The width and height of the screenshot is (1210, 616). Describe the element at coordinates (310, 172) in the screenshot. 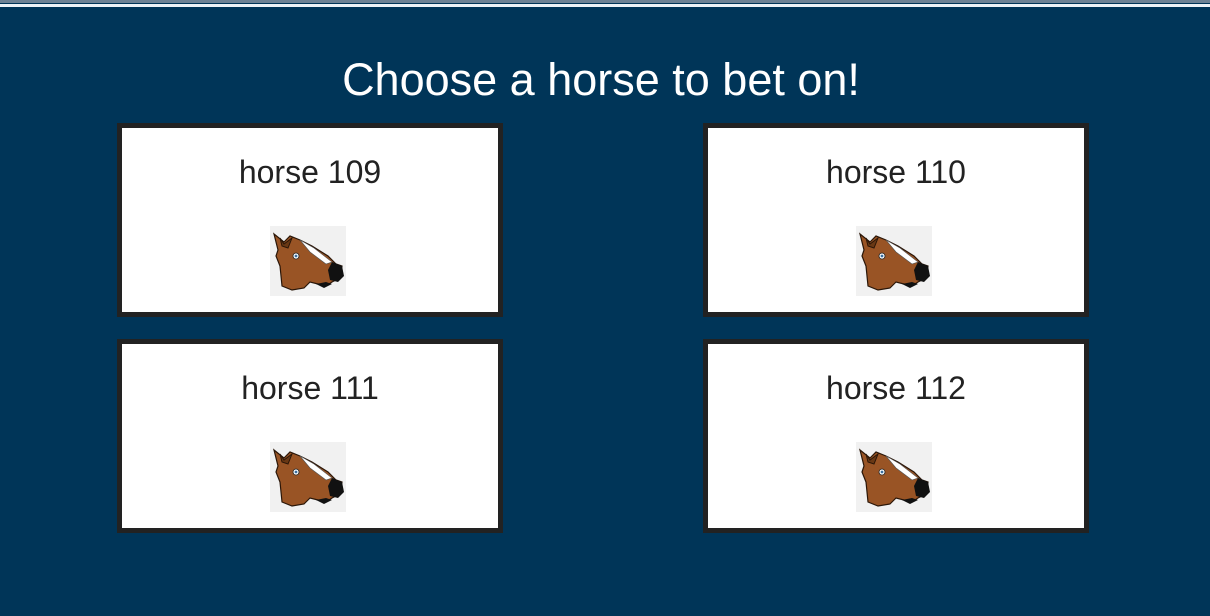

I see `horse-name: horse 109` at that location.